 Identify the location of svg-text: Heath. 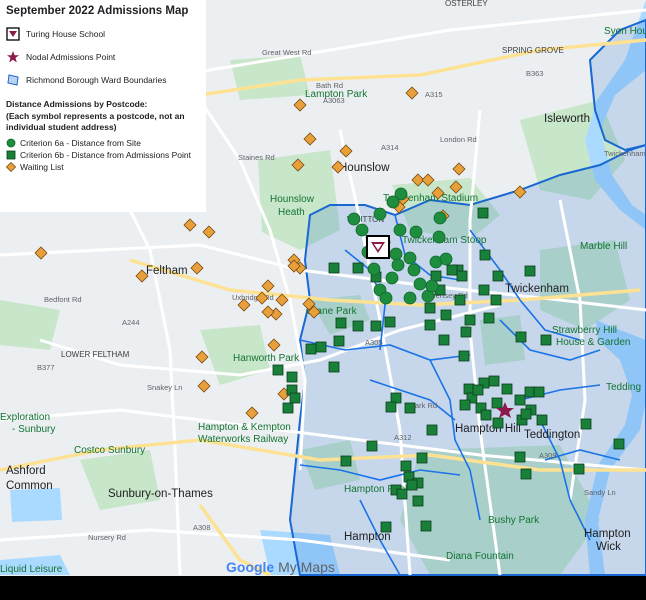
(291, 212).